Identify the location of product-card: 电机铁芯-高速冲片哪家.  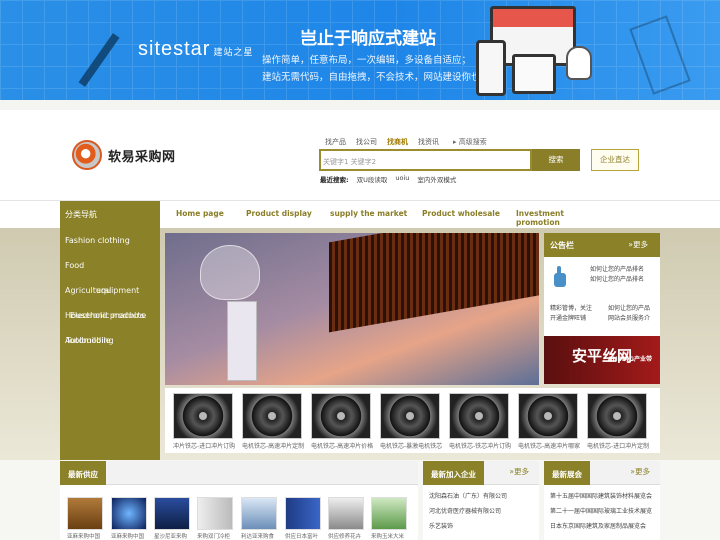
(549, 421).